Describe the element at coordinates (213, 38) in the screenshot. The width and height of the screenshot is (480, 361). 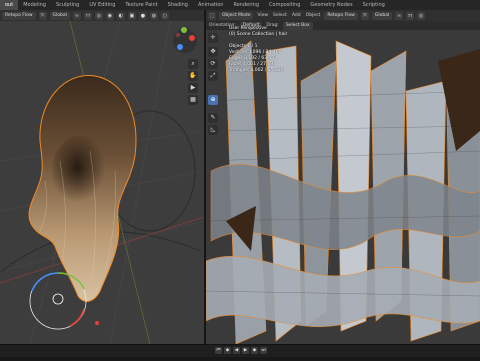
I see `cursor-icon: ✛` at that location.